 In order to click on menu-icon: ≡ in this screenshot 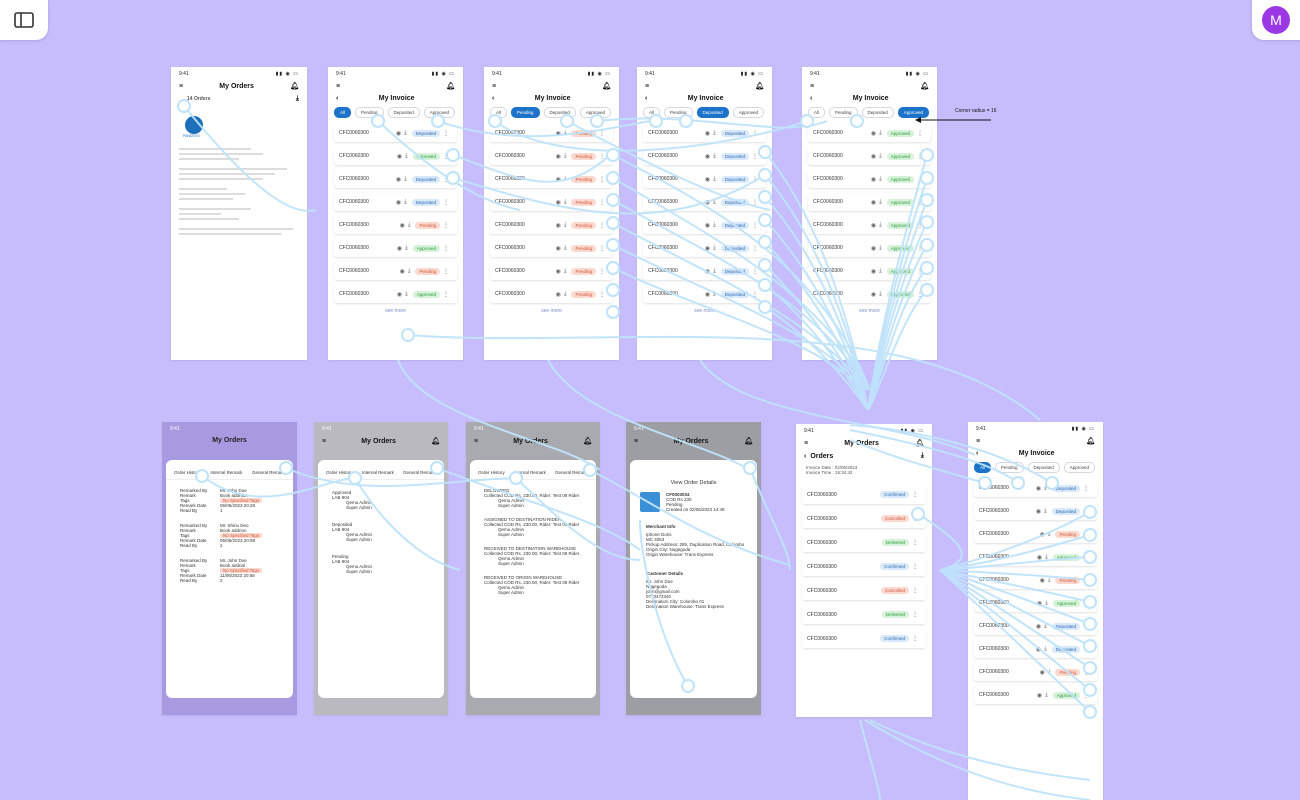, I will do `click(494, 86)`.